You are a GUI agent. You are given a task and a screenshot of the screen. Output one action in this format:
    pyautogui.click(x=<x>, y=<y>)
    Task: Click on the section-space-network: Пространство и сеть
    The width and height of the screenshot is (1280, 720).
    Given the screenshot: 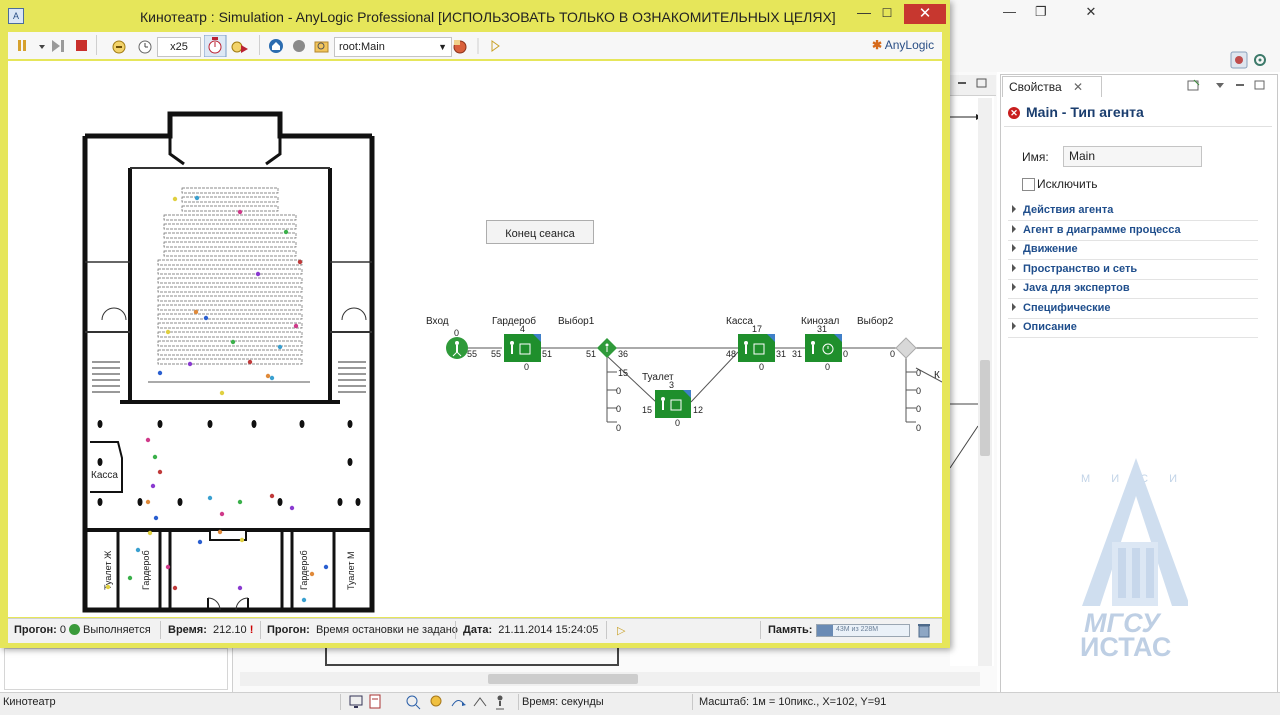 What is the action you would take?
    pyautogui.click(x=1133, y=270)
    